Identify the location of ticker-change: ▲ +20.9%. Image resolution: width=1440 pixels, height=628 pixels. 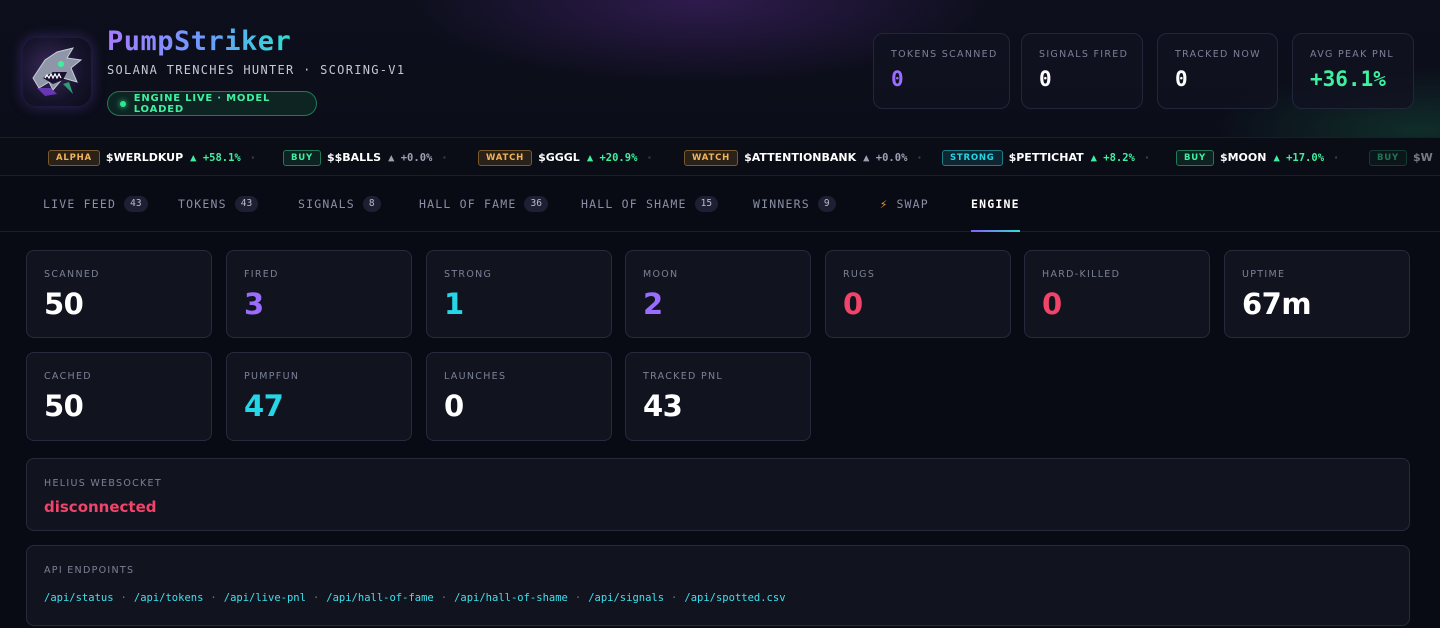
(612, 157).